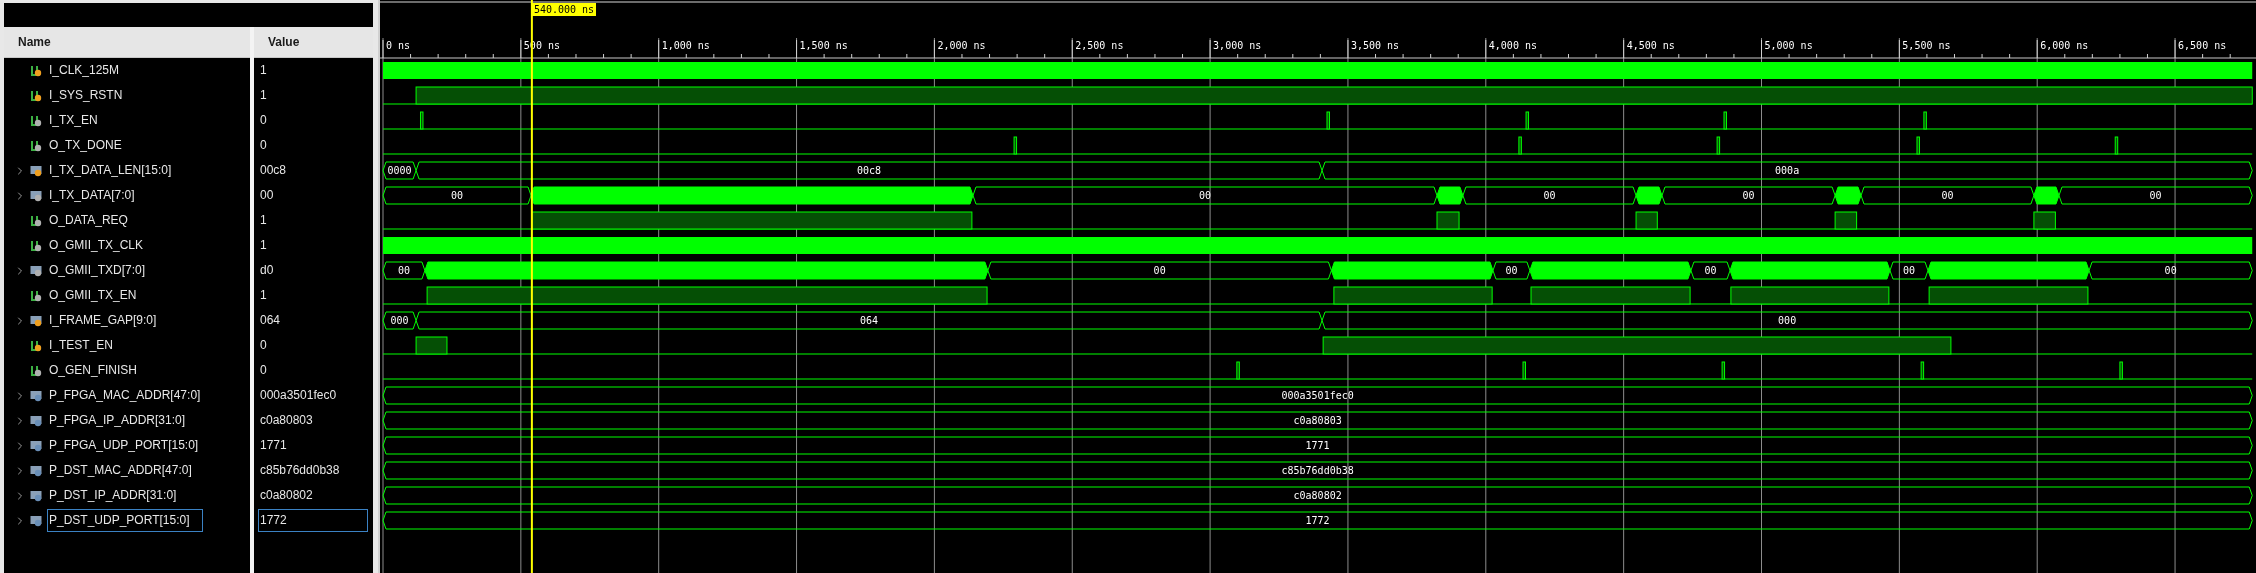 The width and height of the screenshot is (2256, 573). I want to click on time-tick-label: 3,500 ns, so click(1375, 45).